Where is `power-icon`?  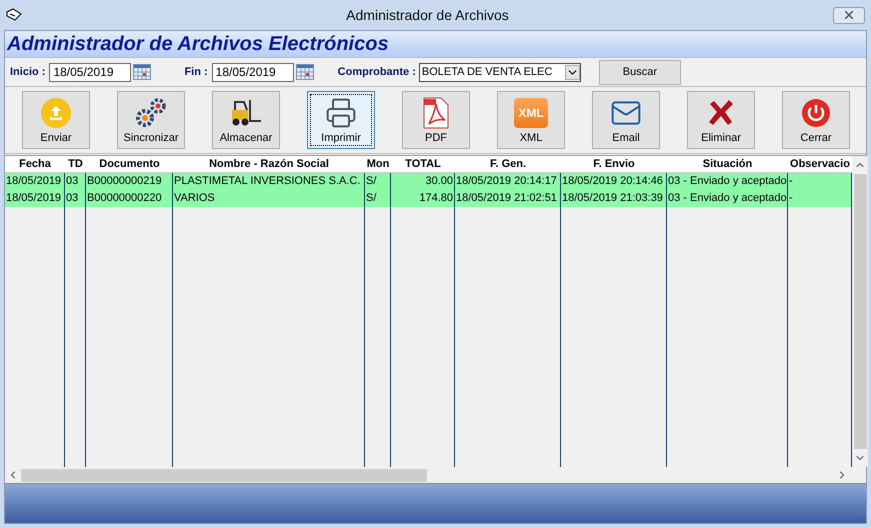
power-icon is located at coordinates (816, 113).